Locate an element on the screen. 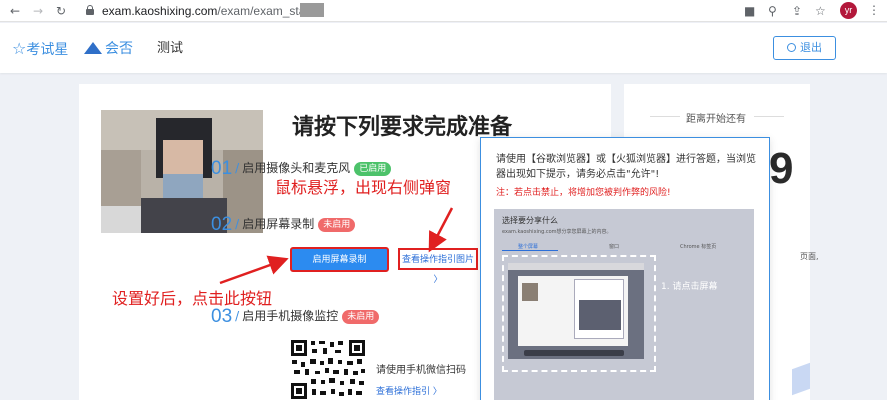 This screenshot has width=887, height=400. countdown-digit: 9 is located at coordinates (781, 168).